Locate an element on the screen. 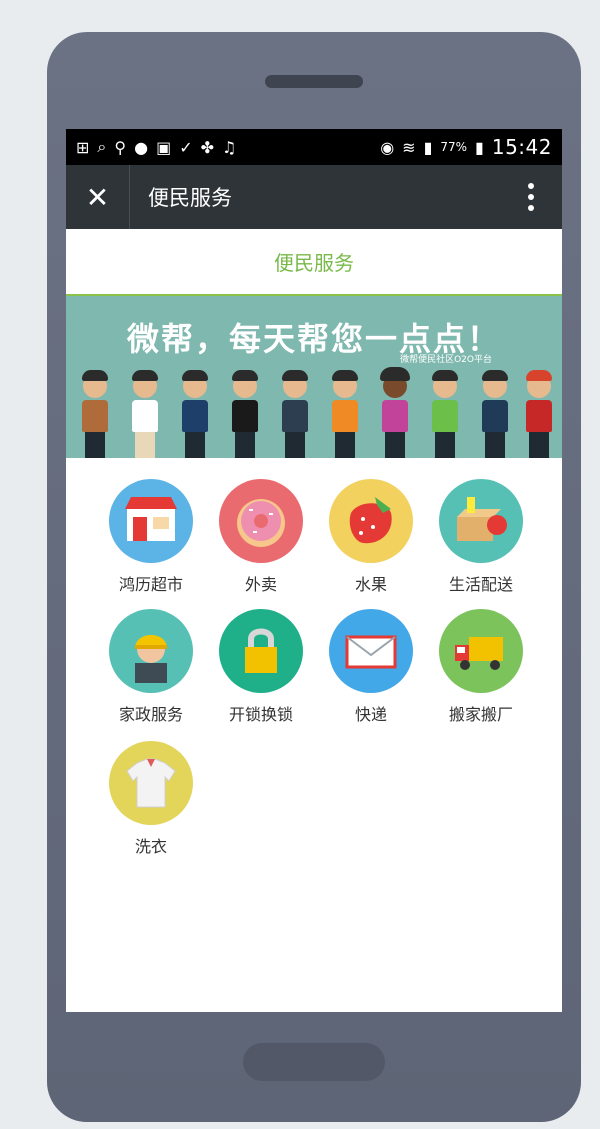  home-button is located at coordinates (314, 1062).